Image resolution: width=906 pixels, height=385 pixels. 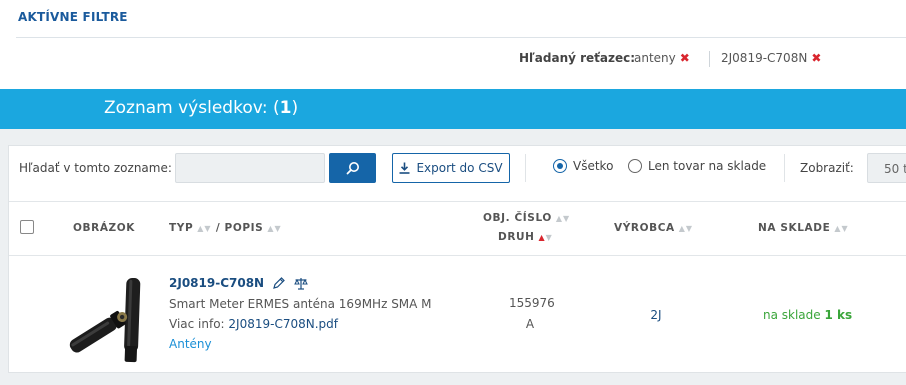 What do you see at coordinates (285, 108) in the screenshot?
I see `results-count: 1` at bounding box center [285, 108].